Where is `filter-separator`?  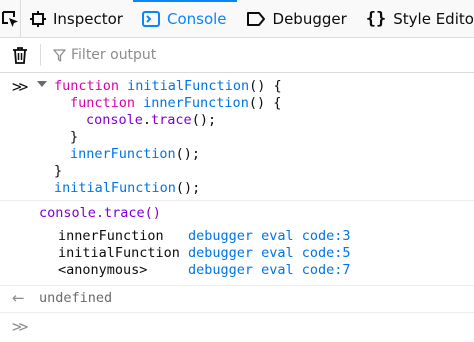
filter-separator is located at coordinates (40, 55).